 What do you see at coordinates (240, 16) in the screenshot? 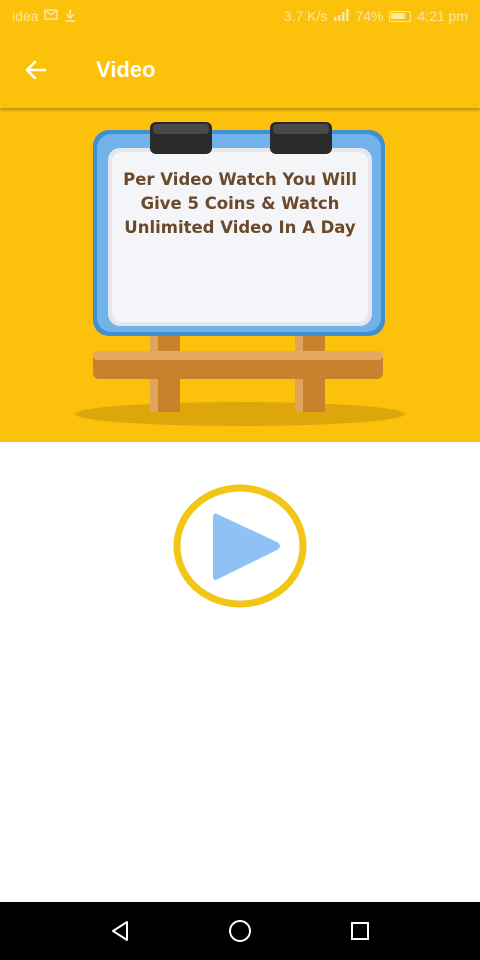
I see `status-bar: idea 3.7 K/s 74% 4:21 pm` at bounding box center [240, 16].